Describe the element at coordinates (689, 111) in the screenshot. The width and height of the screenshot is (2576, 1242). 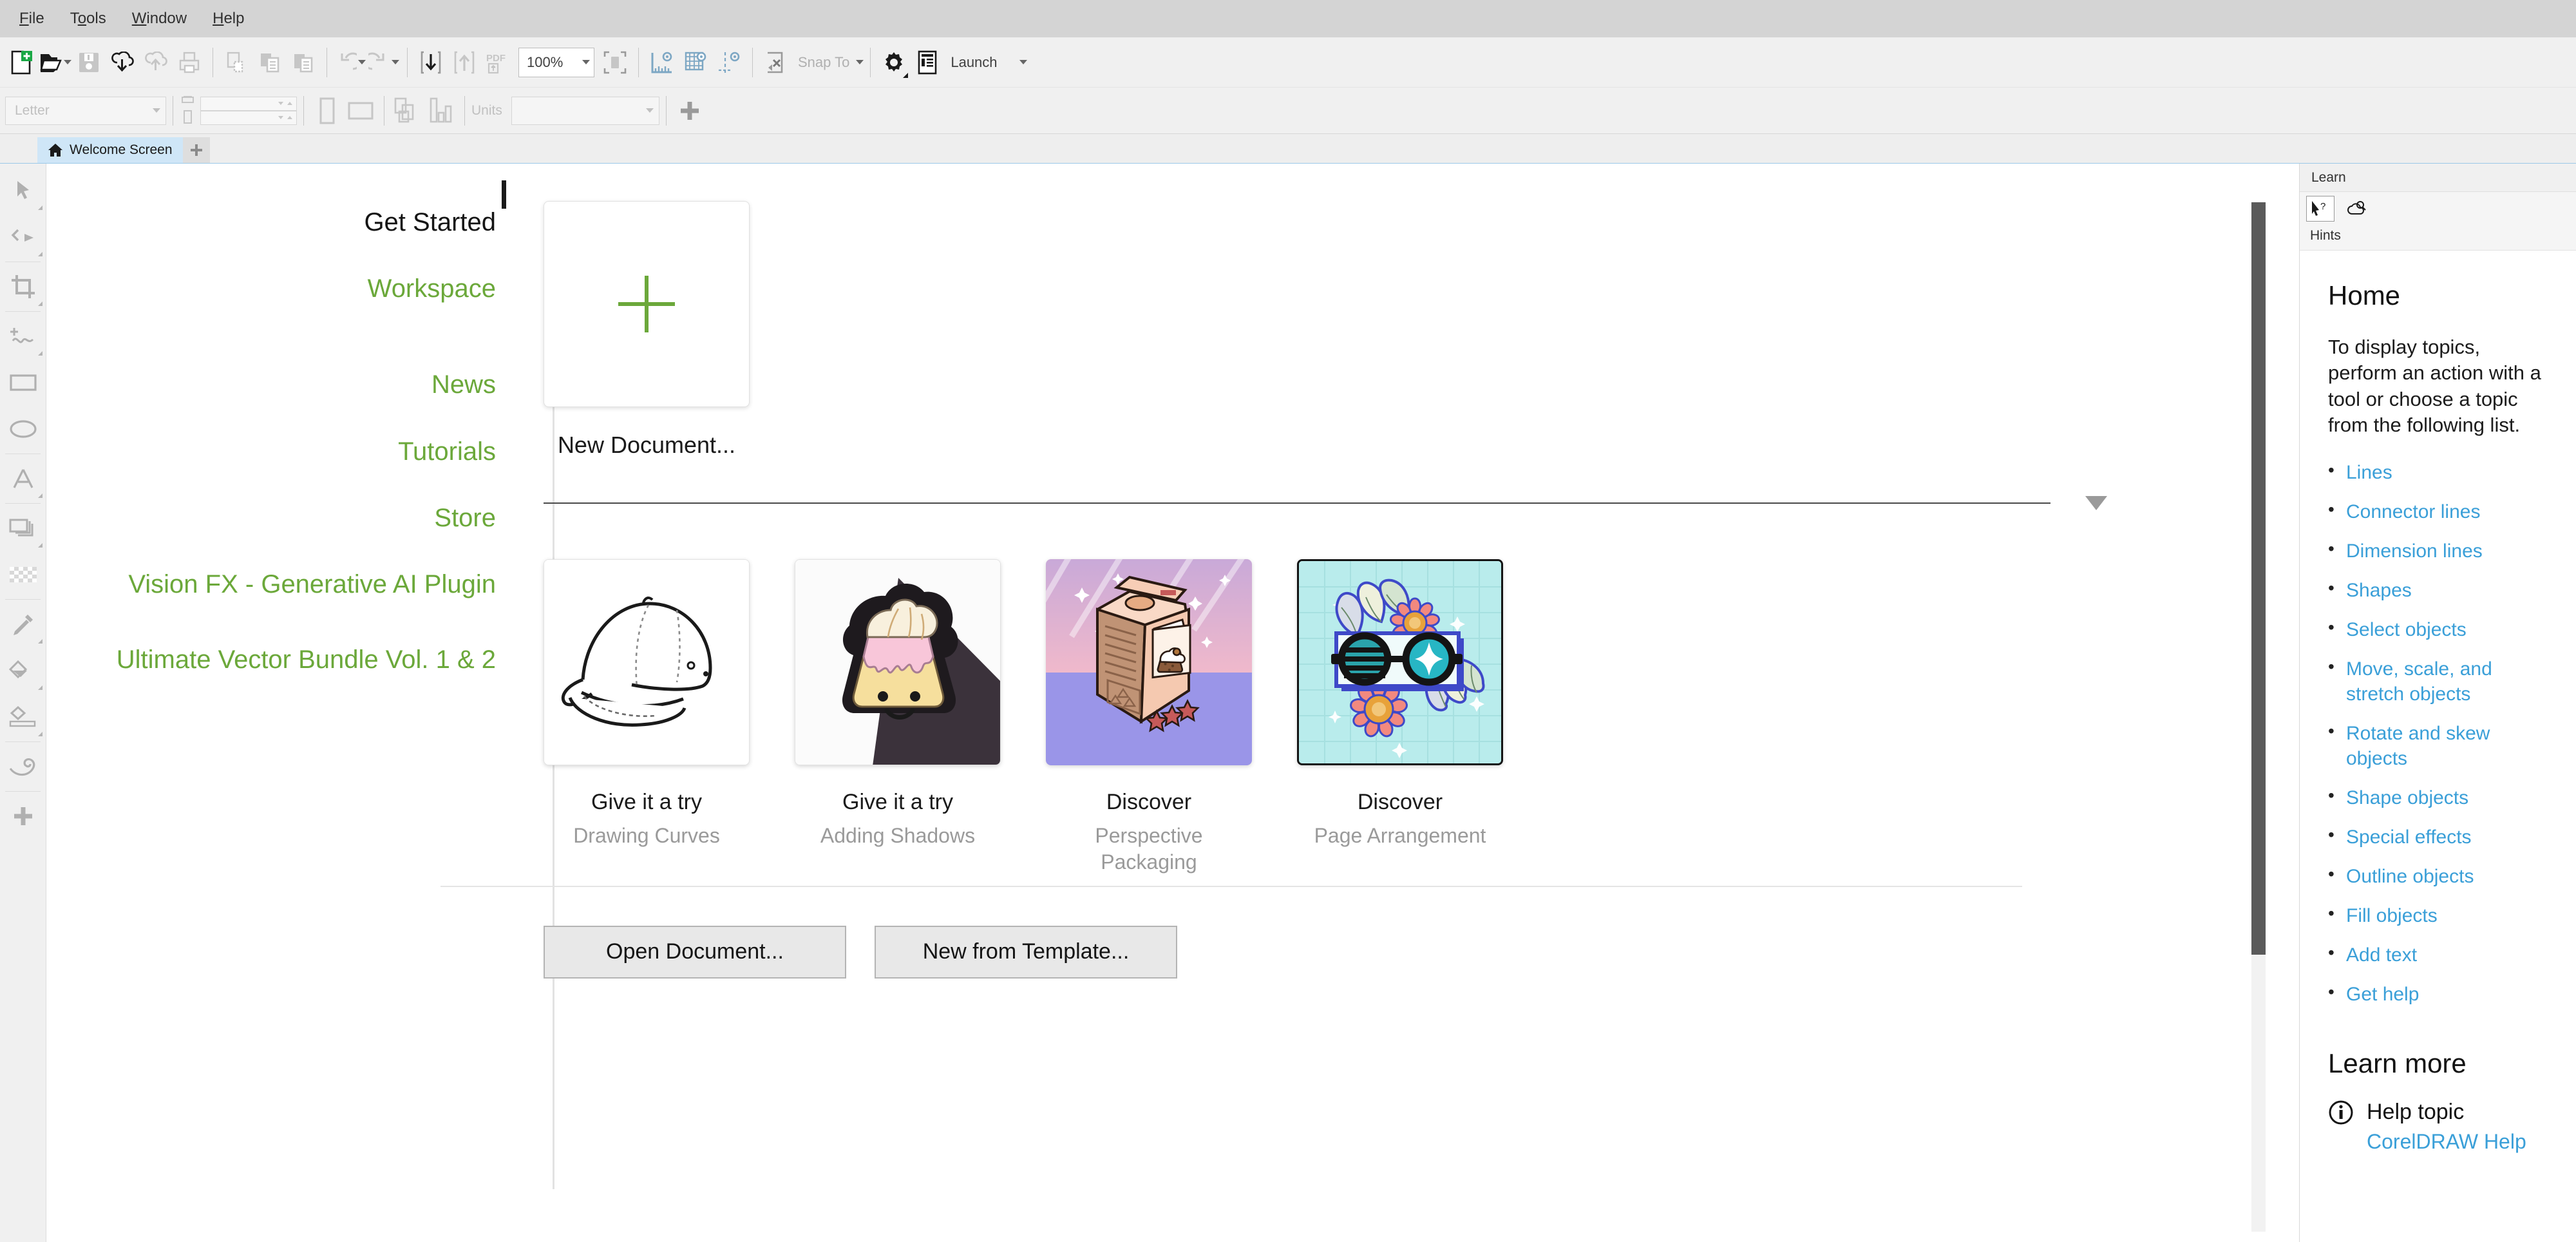
I see `add-page-icon` at that location.